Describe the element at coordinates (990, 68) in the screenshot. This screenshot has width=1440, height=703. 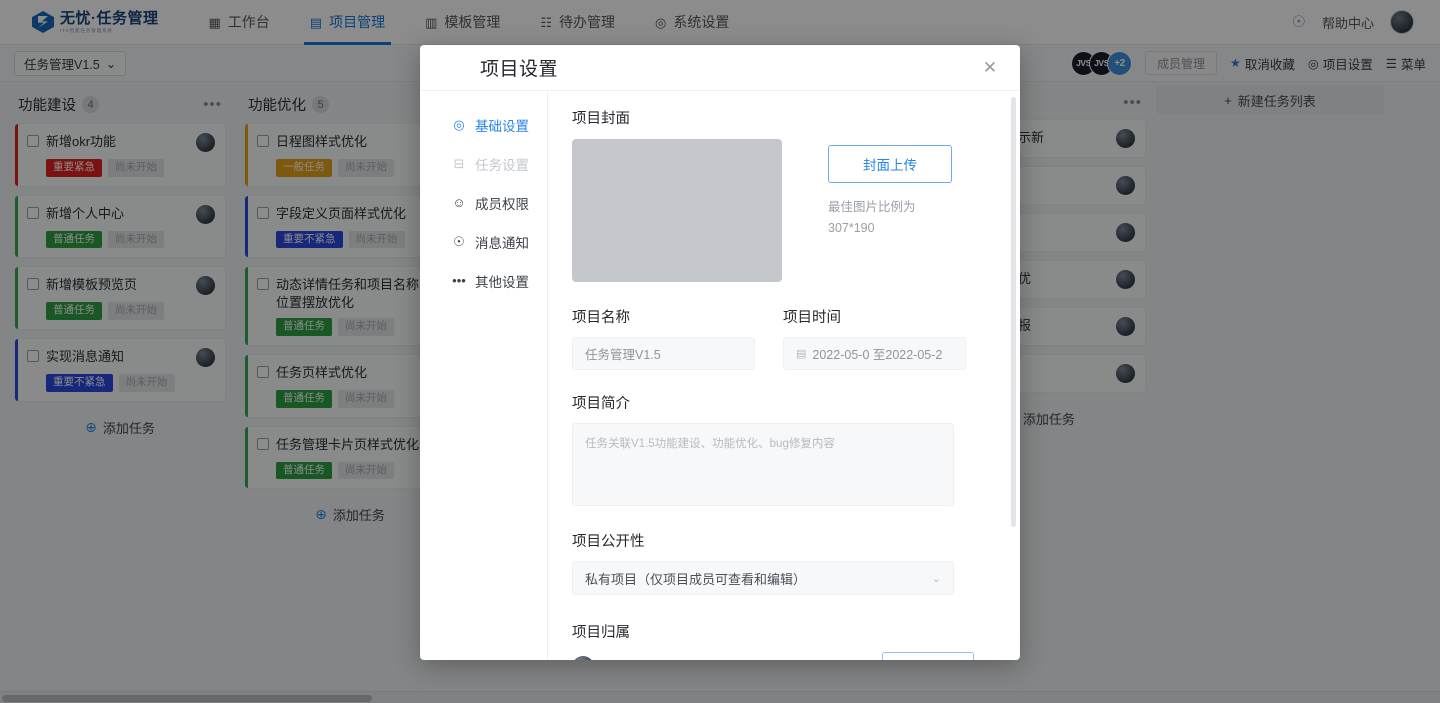
I see `close-icon: ✕` at that location.